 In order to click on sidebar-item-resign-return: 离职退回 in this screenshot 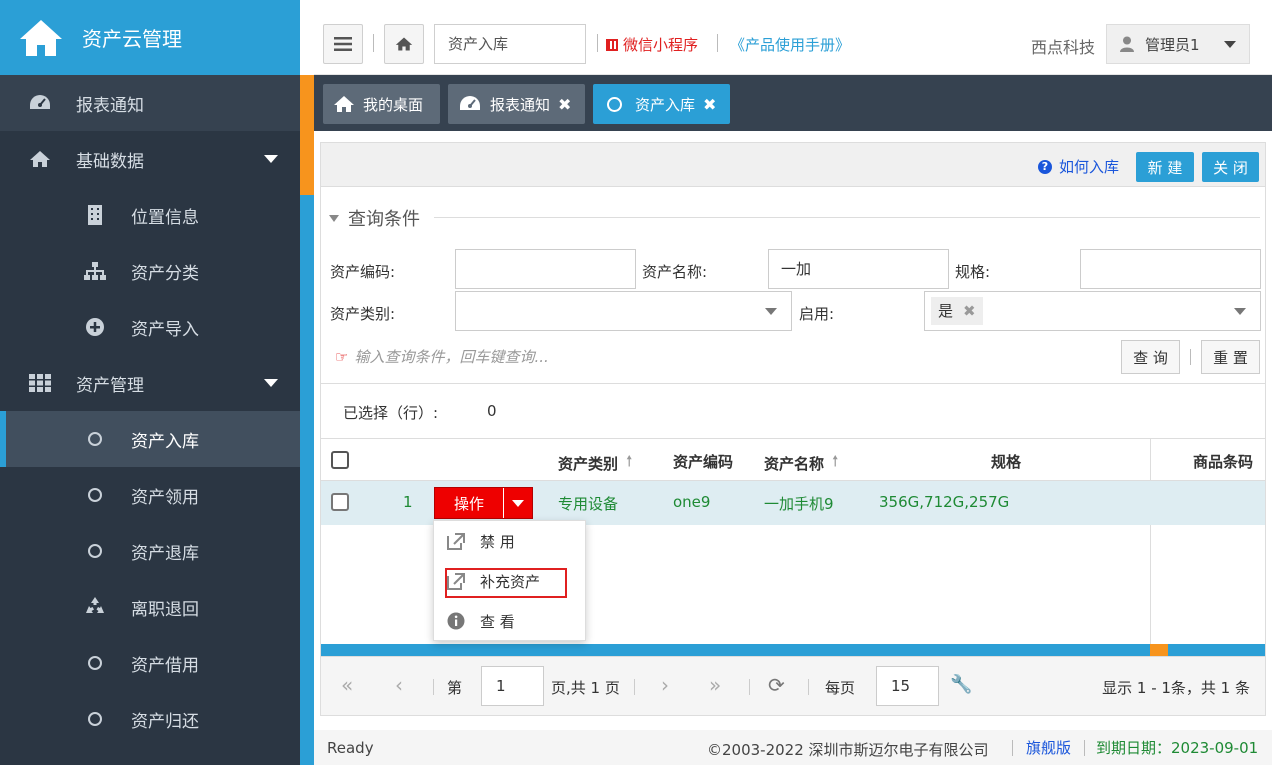, I will do `click(150, 607)`.